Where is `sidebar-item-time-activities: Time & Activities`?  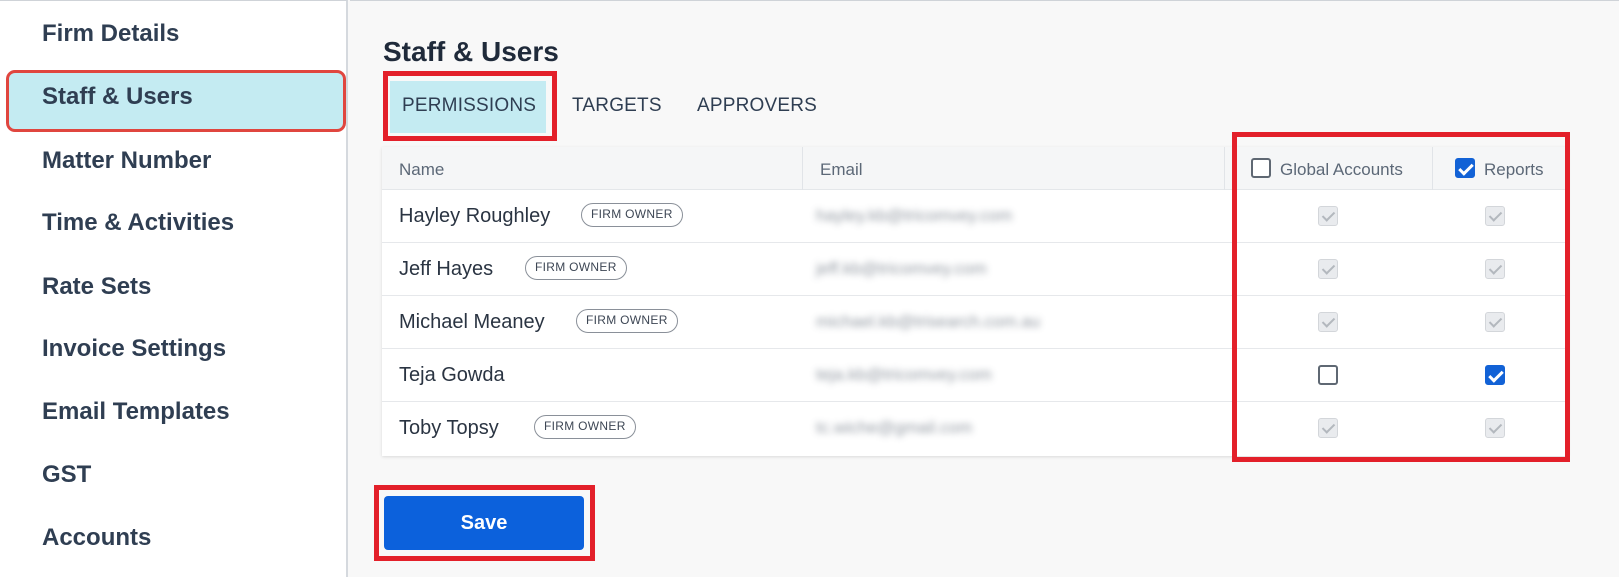 sidebar-item-time-activities: Time & Activities is located at coordinates (138, 223).